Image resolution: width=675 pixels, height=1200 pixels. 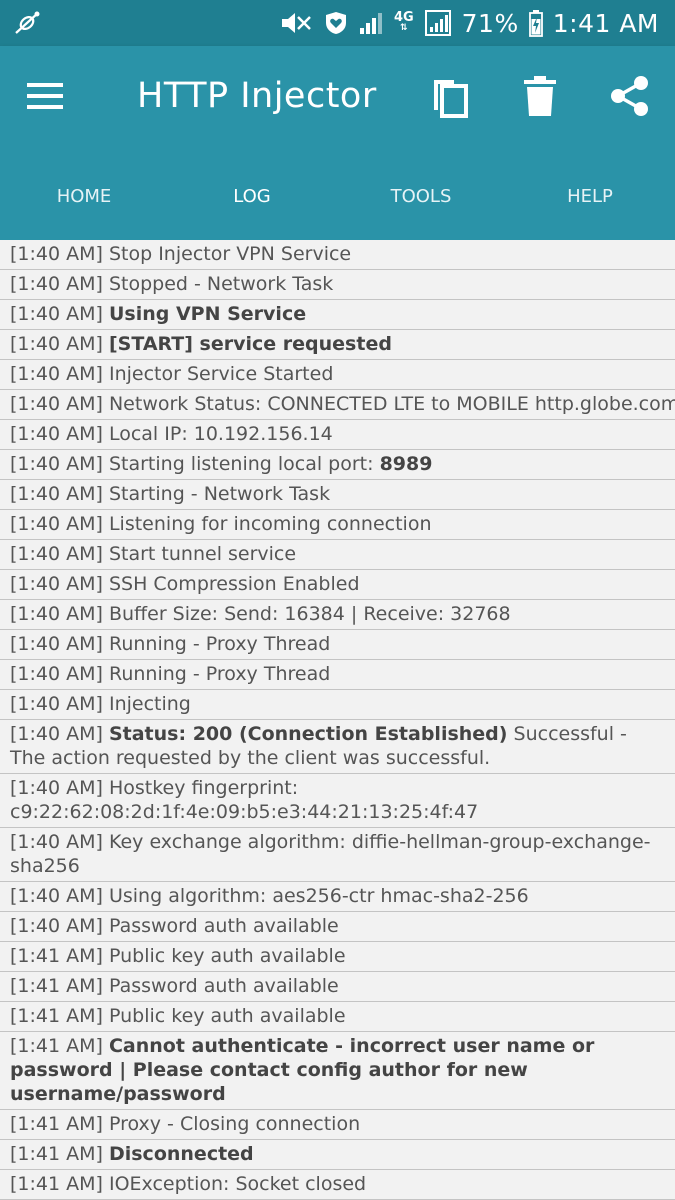 I want to click on log-entry: [1:40 AM] Injector Service Started, so click(x=337, y=375).